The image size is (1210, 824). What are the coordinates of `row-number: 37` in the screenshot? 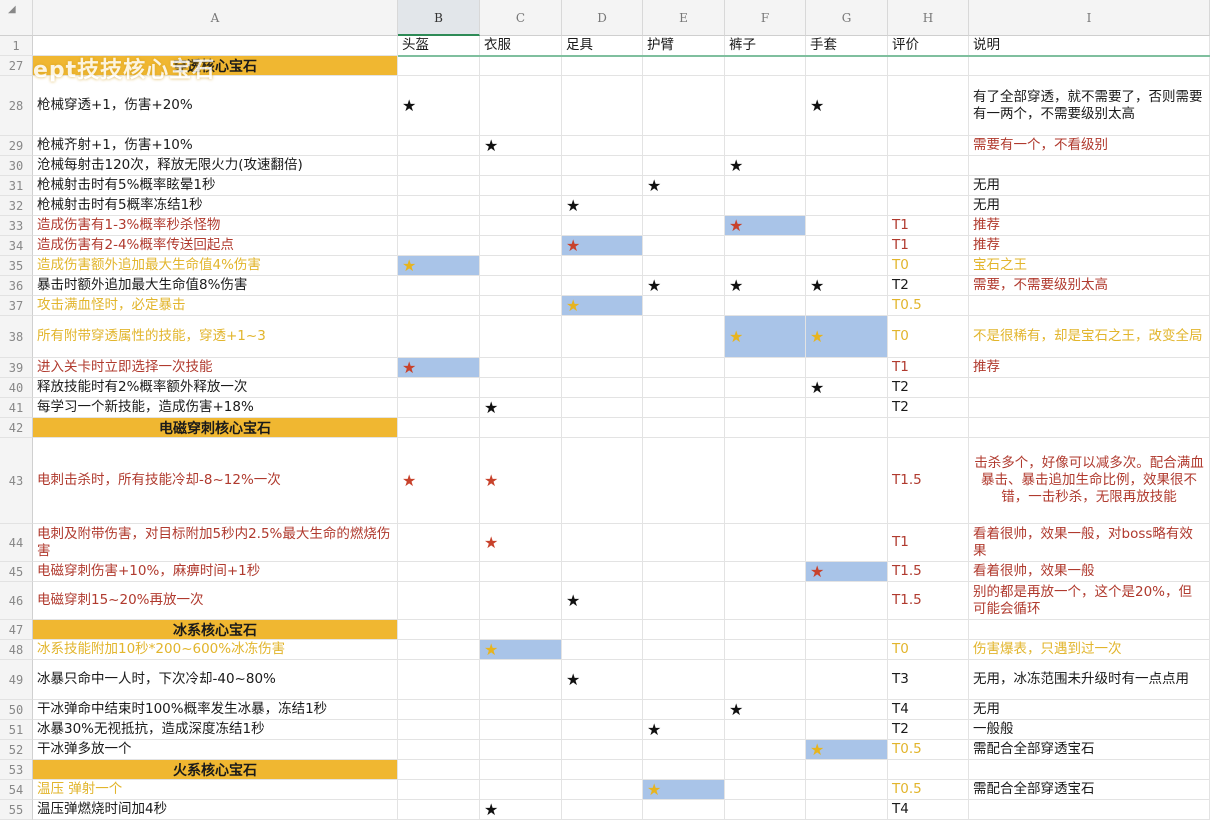 It's located at (16, 306).